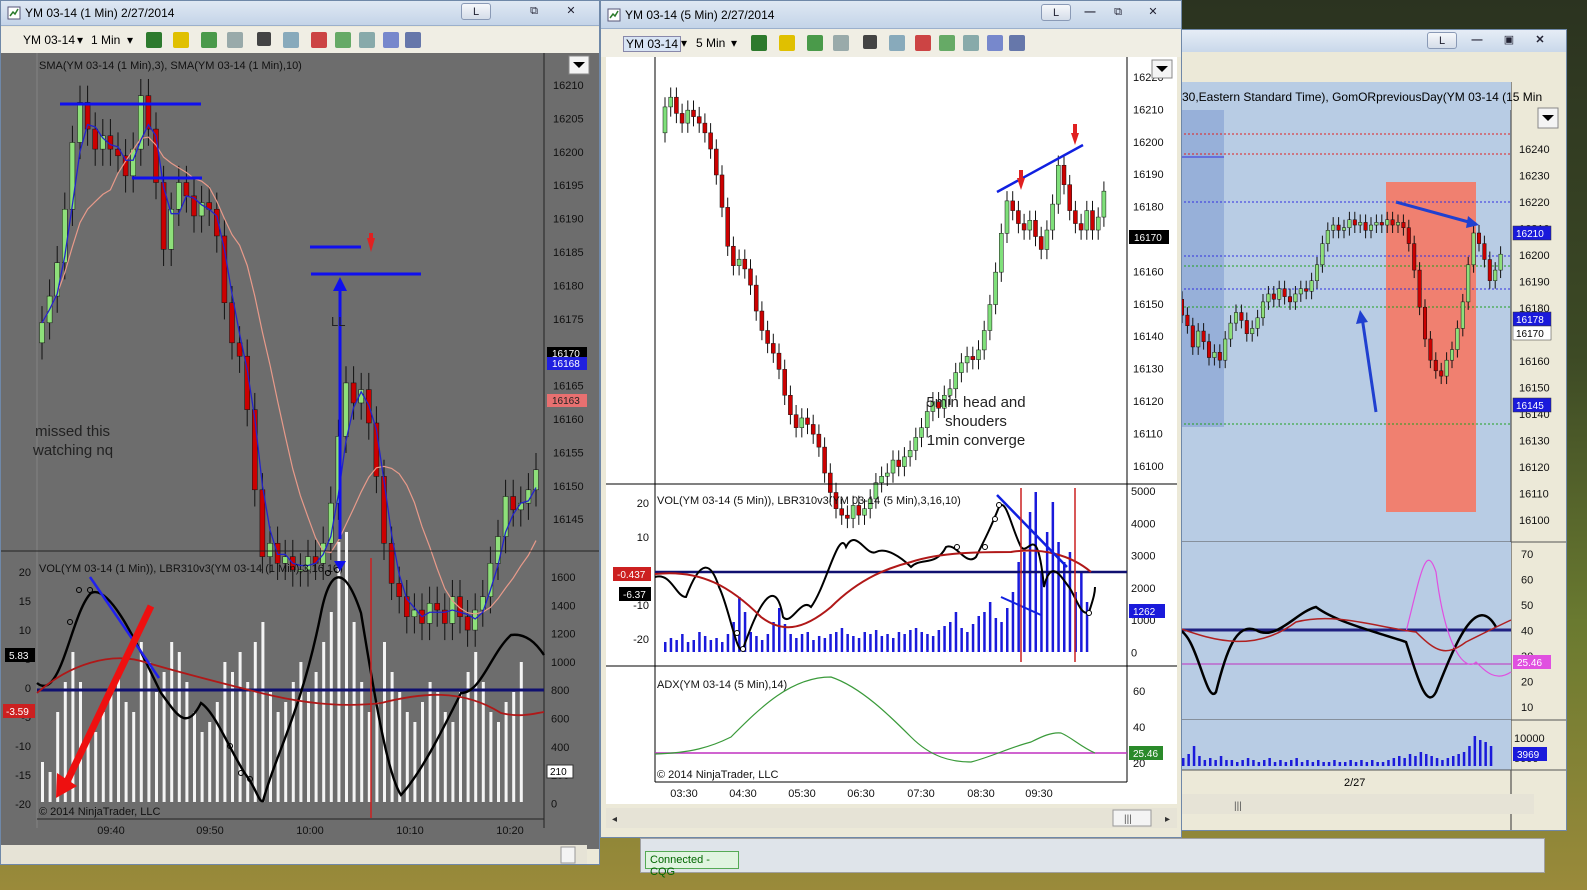 The image size is (1587, 890). Describe the element at coordinates (976, 421) in the screenshot. I see `annotation-line-2: shouders` at that location.